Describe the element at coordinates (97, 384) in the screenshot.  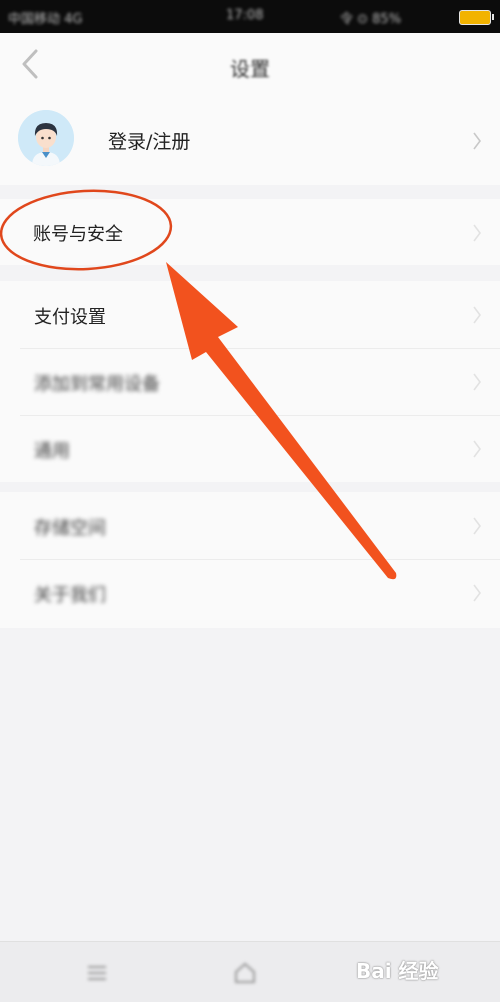
I see `list-item-label: 添加到常用设备` at that location.